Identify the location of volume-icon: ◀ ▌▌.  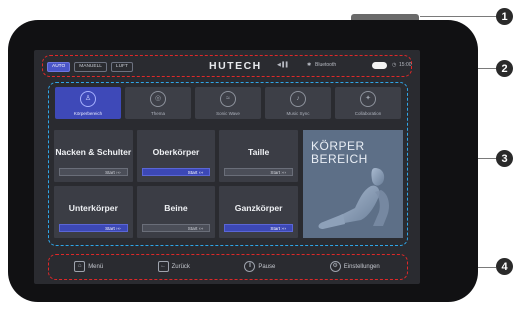
(283, 65).